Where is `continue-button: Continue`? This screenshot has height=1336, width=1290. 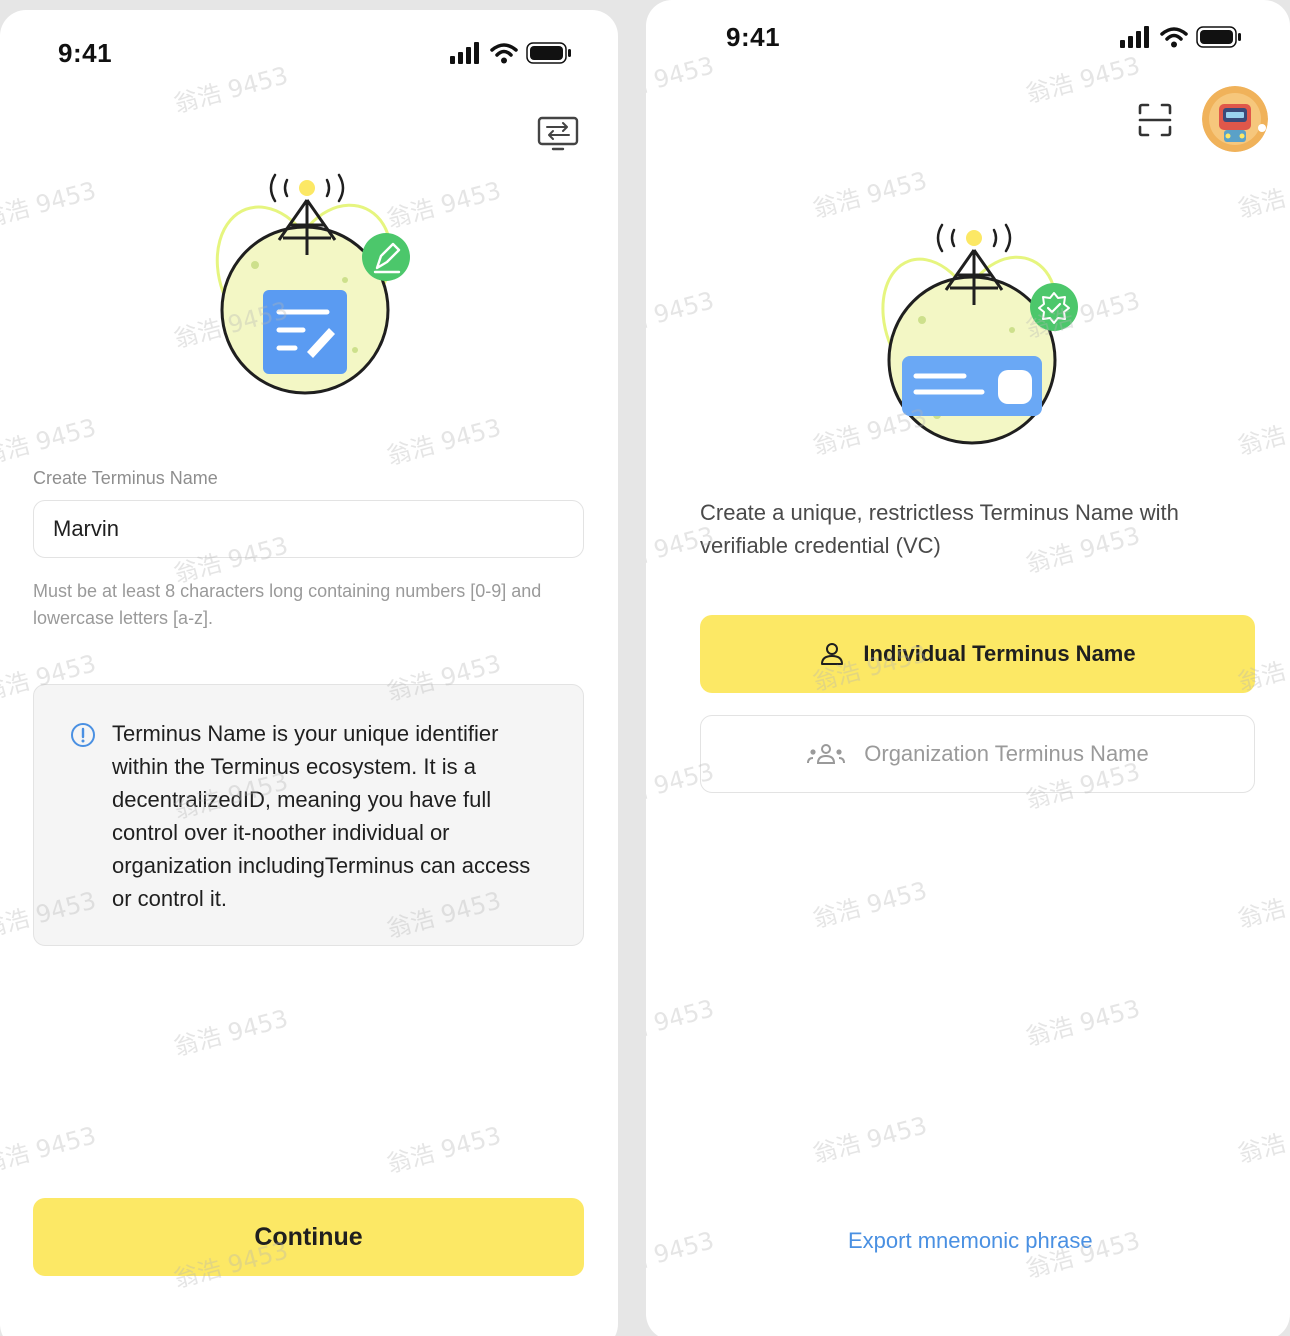 continue-button: Continue is located at coordinates (308, 1237).